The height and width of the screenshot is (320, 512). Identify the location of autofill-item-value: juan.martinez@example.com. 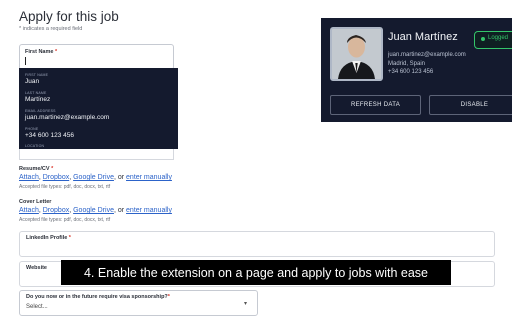
(67, 117).